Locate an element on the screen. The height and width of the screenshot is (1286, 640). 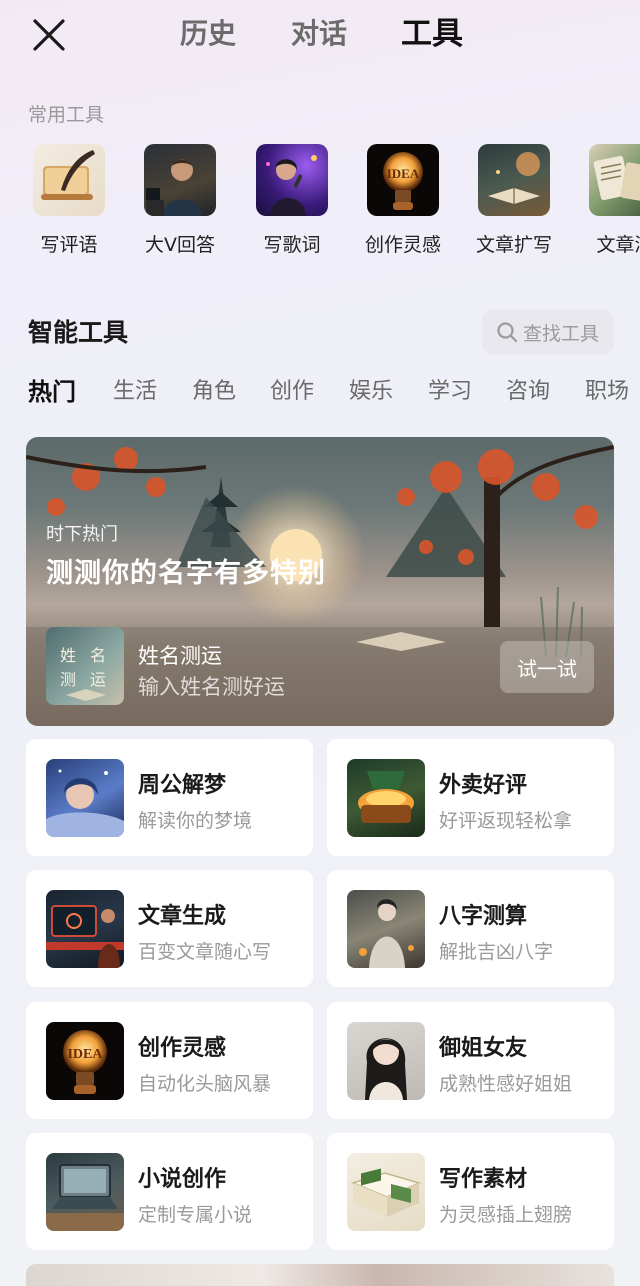
search-input: 查找工具 is located at coordinates (548, 332).